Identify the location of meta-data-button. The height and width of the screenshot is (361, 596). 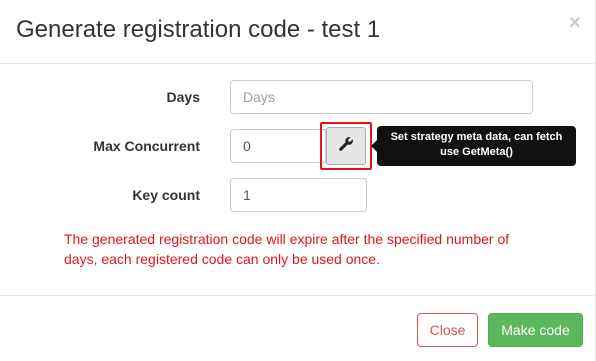
(346, 146).